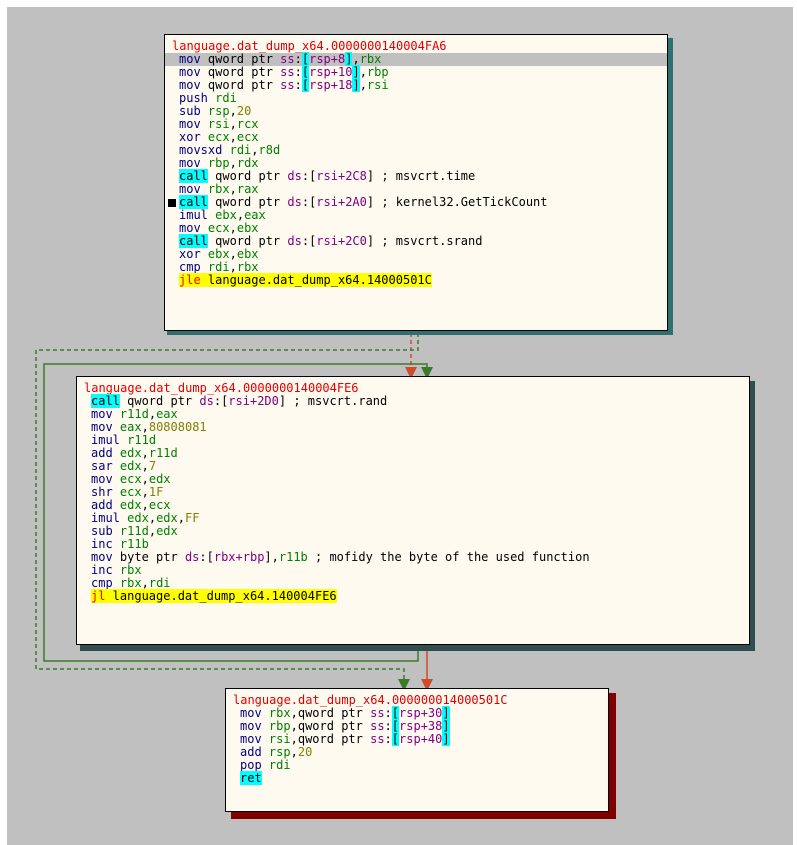 This screenshot has width=797, height=845. I want to click on operand: rsp+18, so click(331, 85).